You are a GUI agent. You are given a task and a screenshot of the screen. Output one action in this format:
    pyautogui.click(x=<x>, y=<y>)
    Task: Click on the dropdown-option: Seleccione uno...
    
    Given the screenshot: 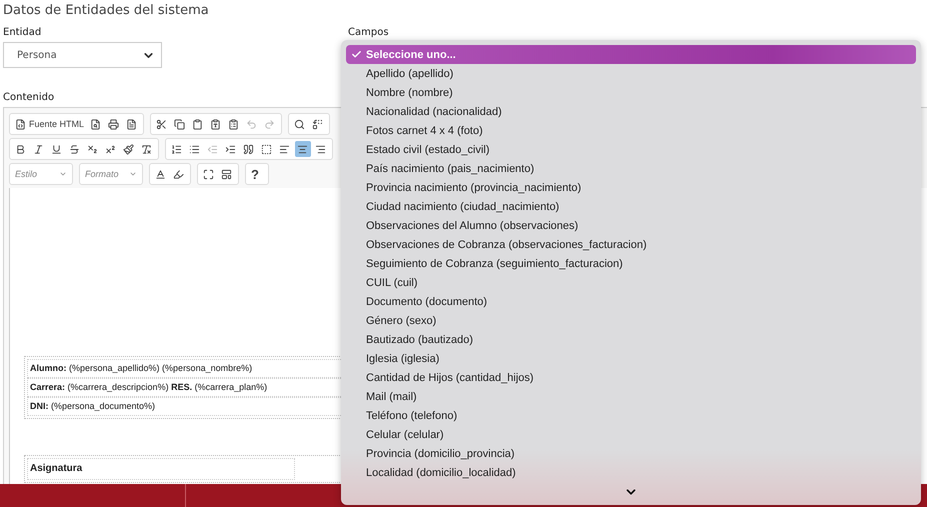 What is the action you would take?
    pyautogui.click(x=631, y=54)
    